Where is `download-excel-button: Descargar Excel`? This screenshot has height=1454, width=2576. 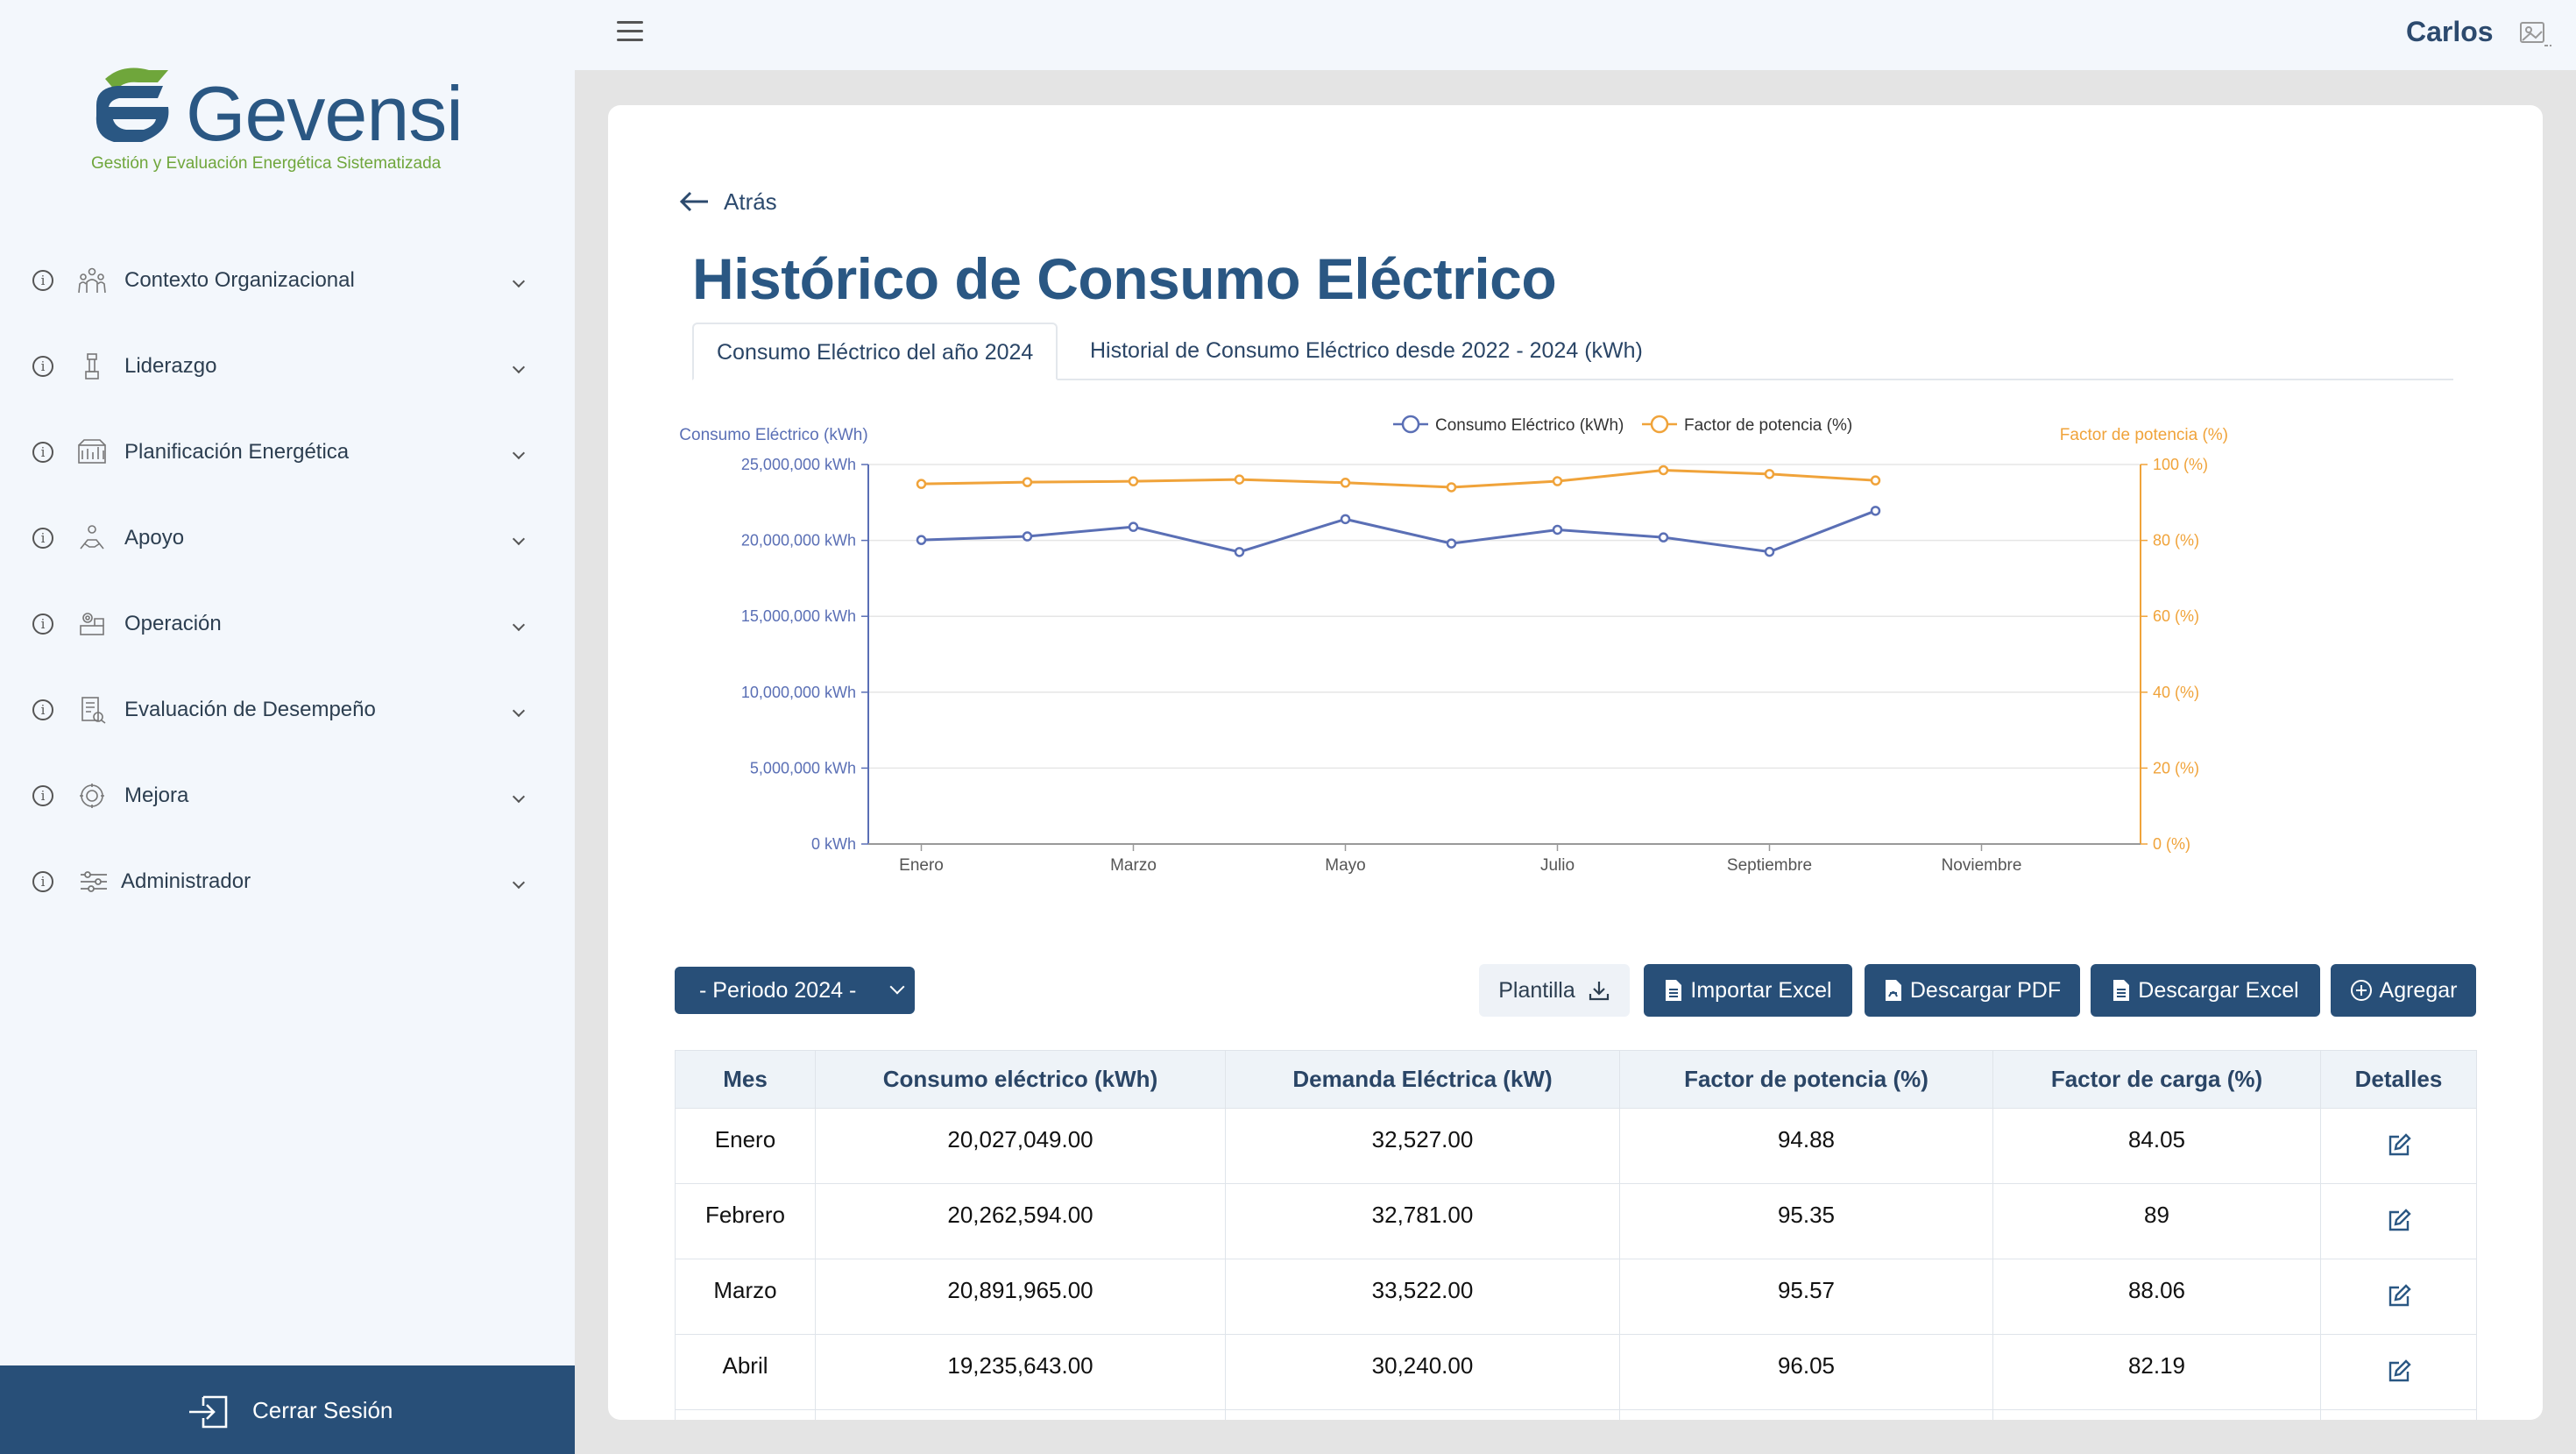 download-excel-button: Descargar Excel is located at coordinates (2205, 990).